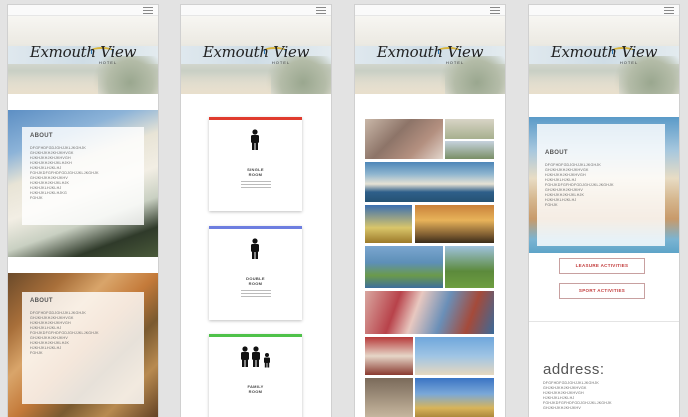 The height and width of the screenshot is (417, 688). Describe the element at coordinates (255, 248) in the screenshot. I see `double-person-icon` at that location.